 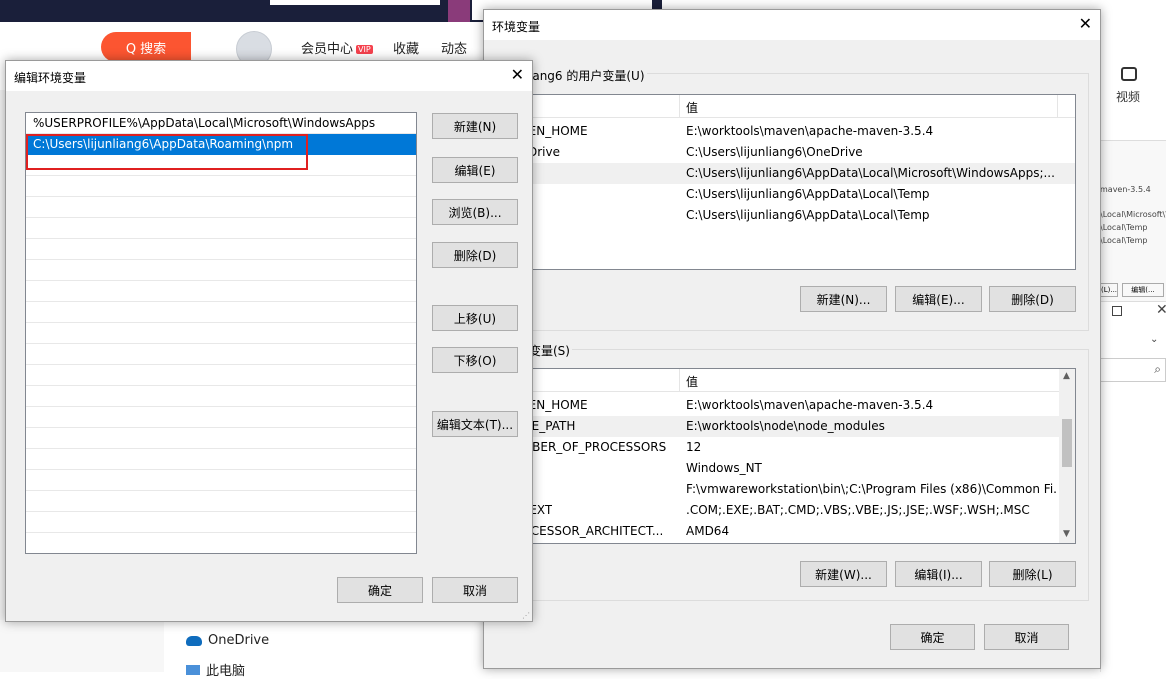 I want to click on env-cancel-button: 取消, so click(x=1026, y=637).